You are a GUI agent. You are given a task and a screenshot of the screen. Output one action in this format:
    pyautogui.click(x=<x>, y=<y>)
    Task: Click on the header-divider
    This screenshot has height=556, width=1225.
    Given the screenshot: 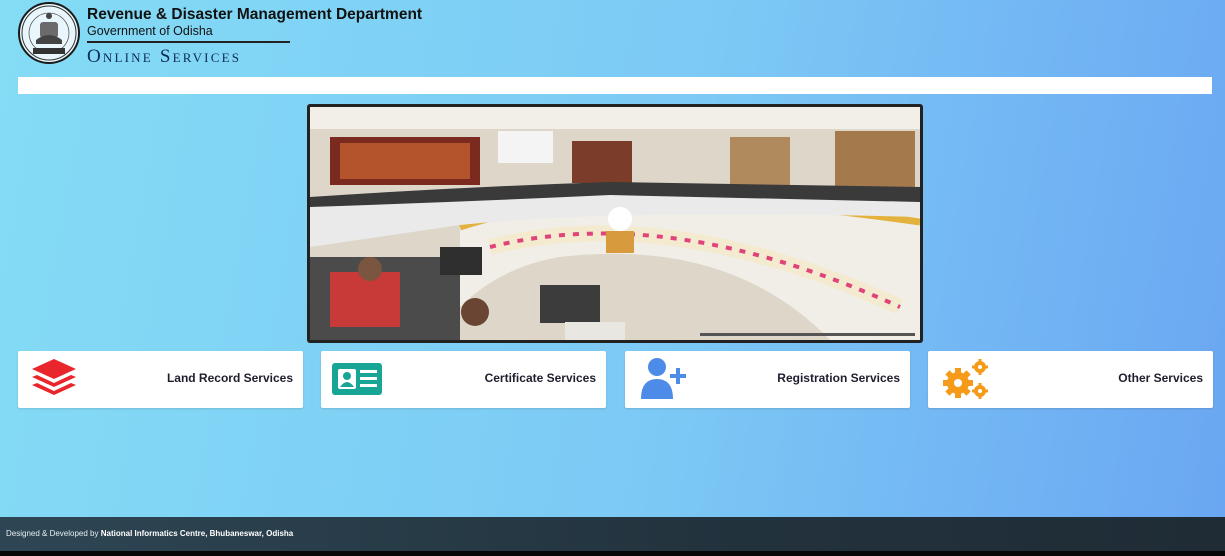 What is the action you would take?
    pyautogui.click(x=188, y=42)
    